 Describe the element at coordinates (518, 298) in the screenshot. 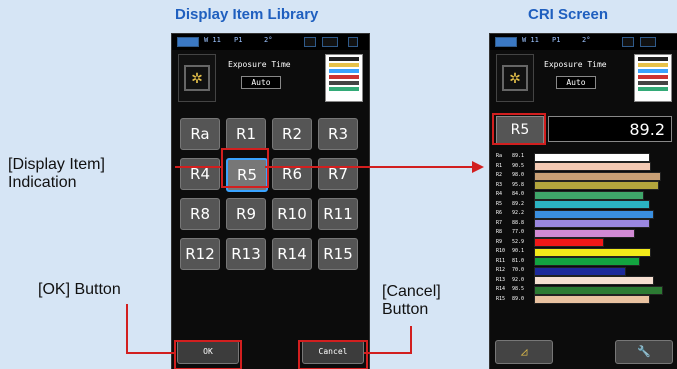

I see `cri-row-value: 89.0` at that location.